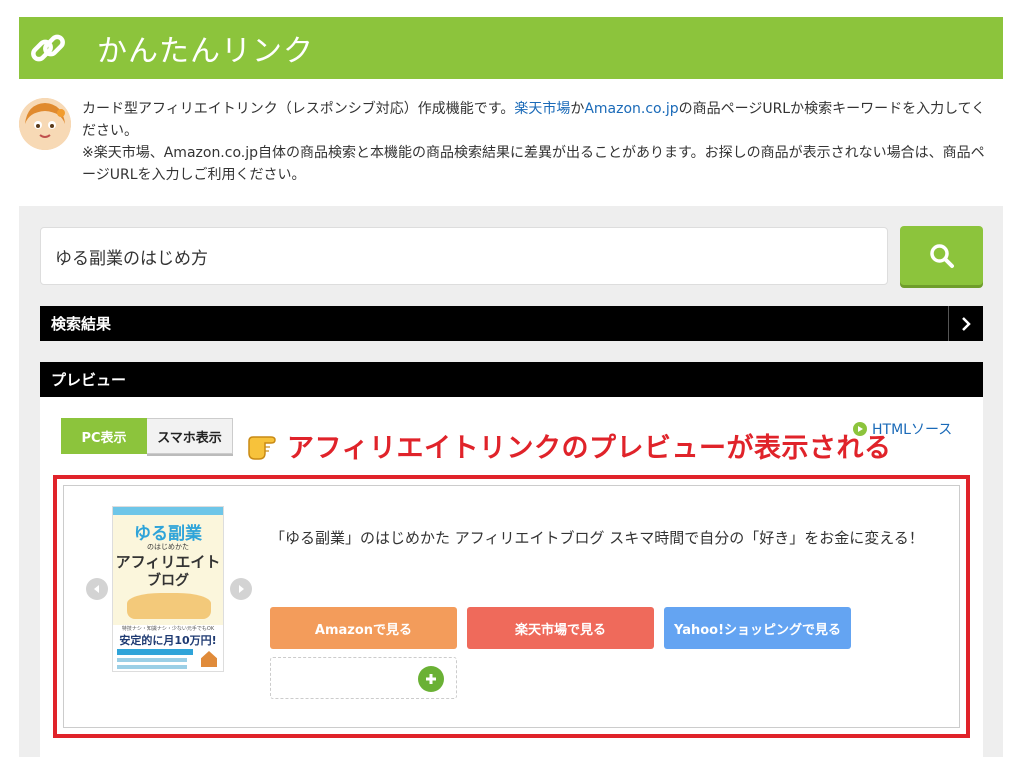  What do you see at coordinates (511, 323) in the screenshot?
I see `search-results-bar: 検索結果` at bounding box center [511, 323].